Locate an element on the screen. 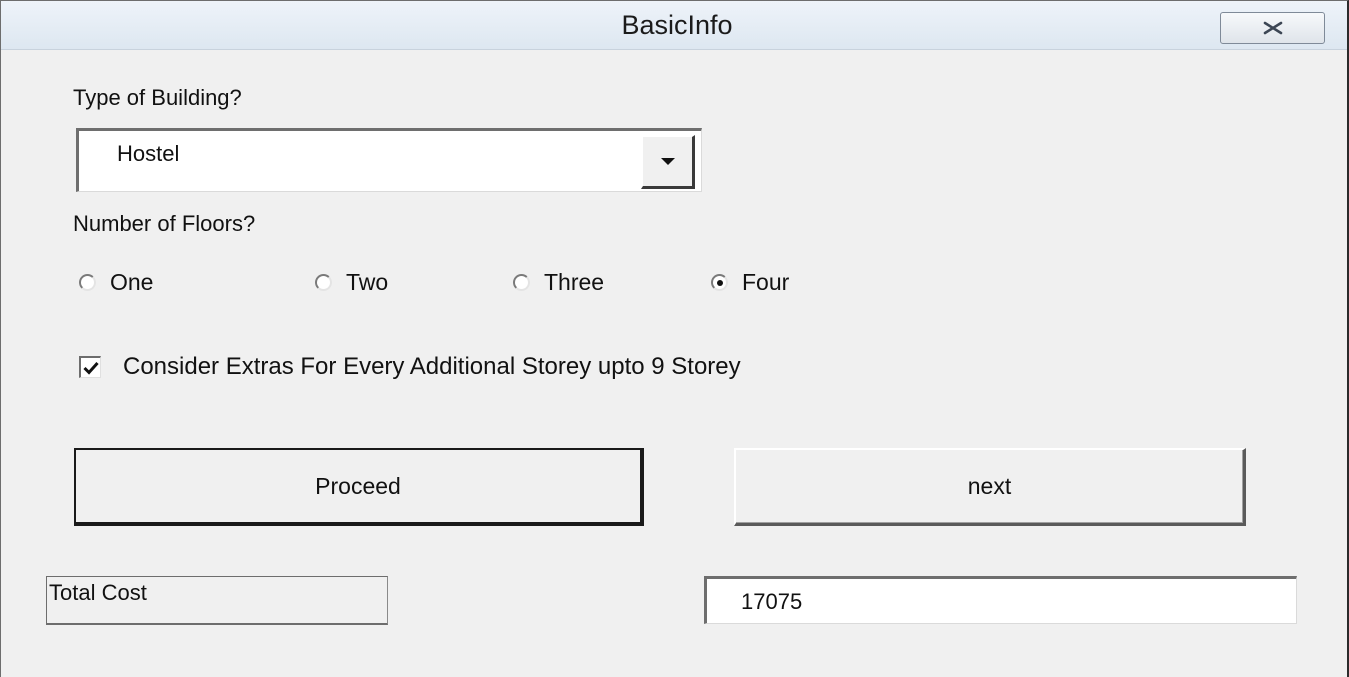 The image size is (1349, 677). building-type-value: Hostel is located at coordinates (148, 153).